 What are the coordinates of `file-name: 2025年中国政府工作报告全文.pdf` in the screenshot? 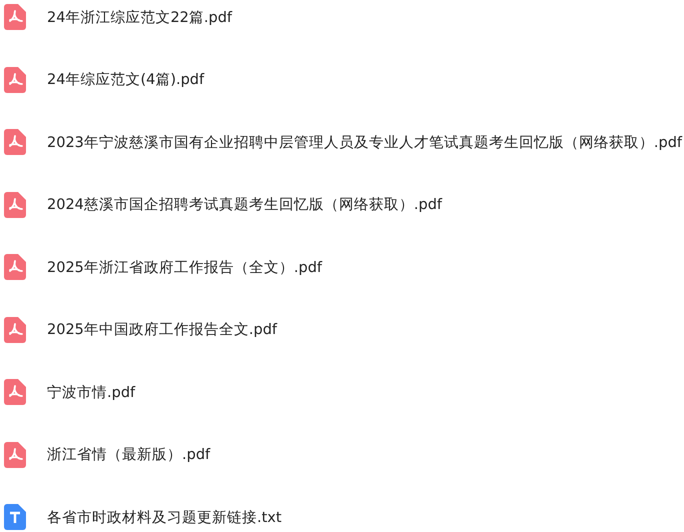 It's located at (162, 329).